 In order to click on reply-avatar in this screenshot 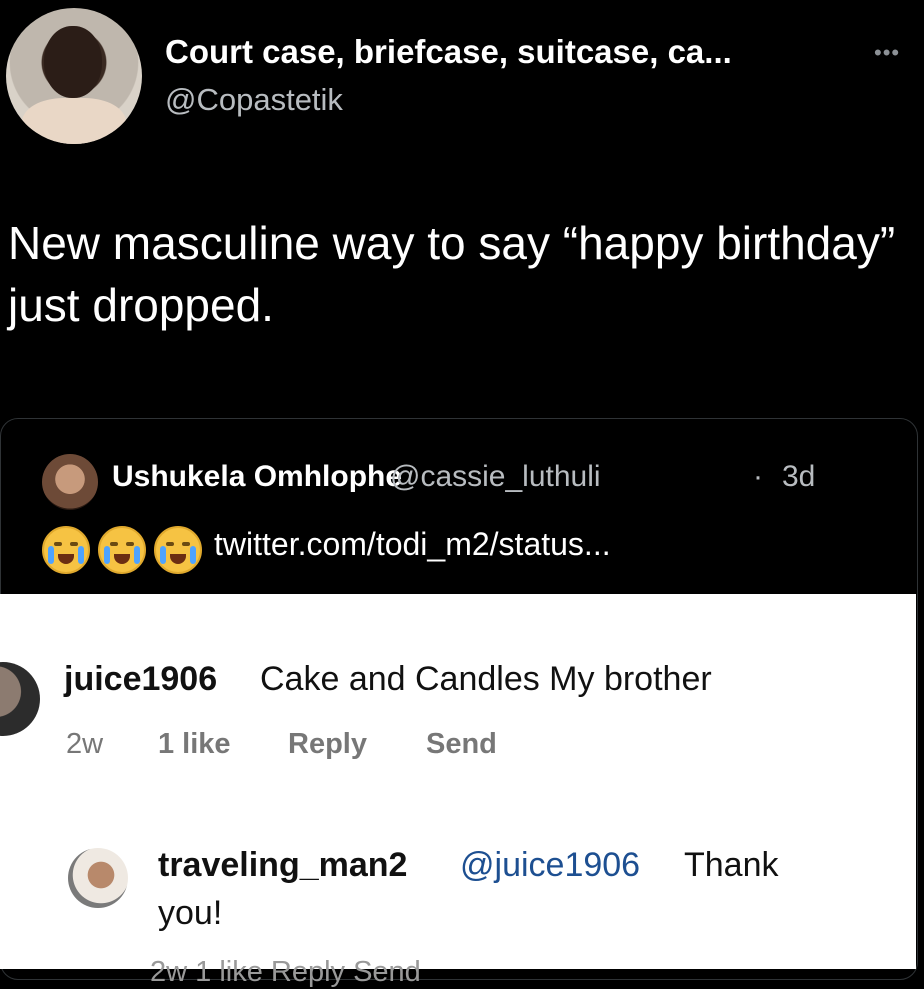, I will do `click(98, 878)`.